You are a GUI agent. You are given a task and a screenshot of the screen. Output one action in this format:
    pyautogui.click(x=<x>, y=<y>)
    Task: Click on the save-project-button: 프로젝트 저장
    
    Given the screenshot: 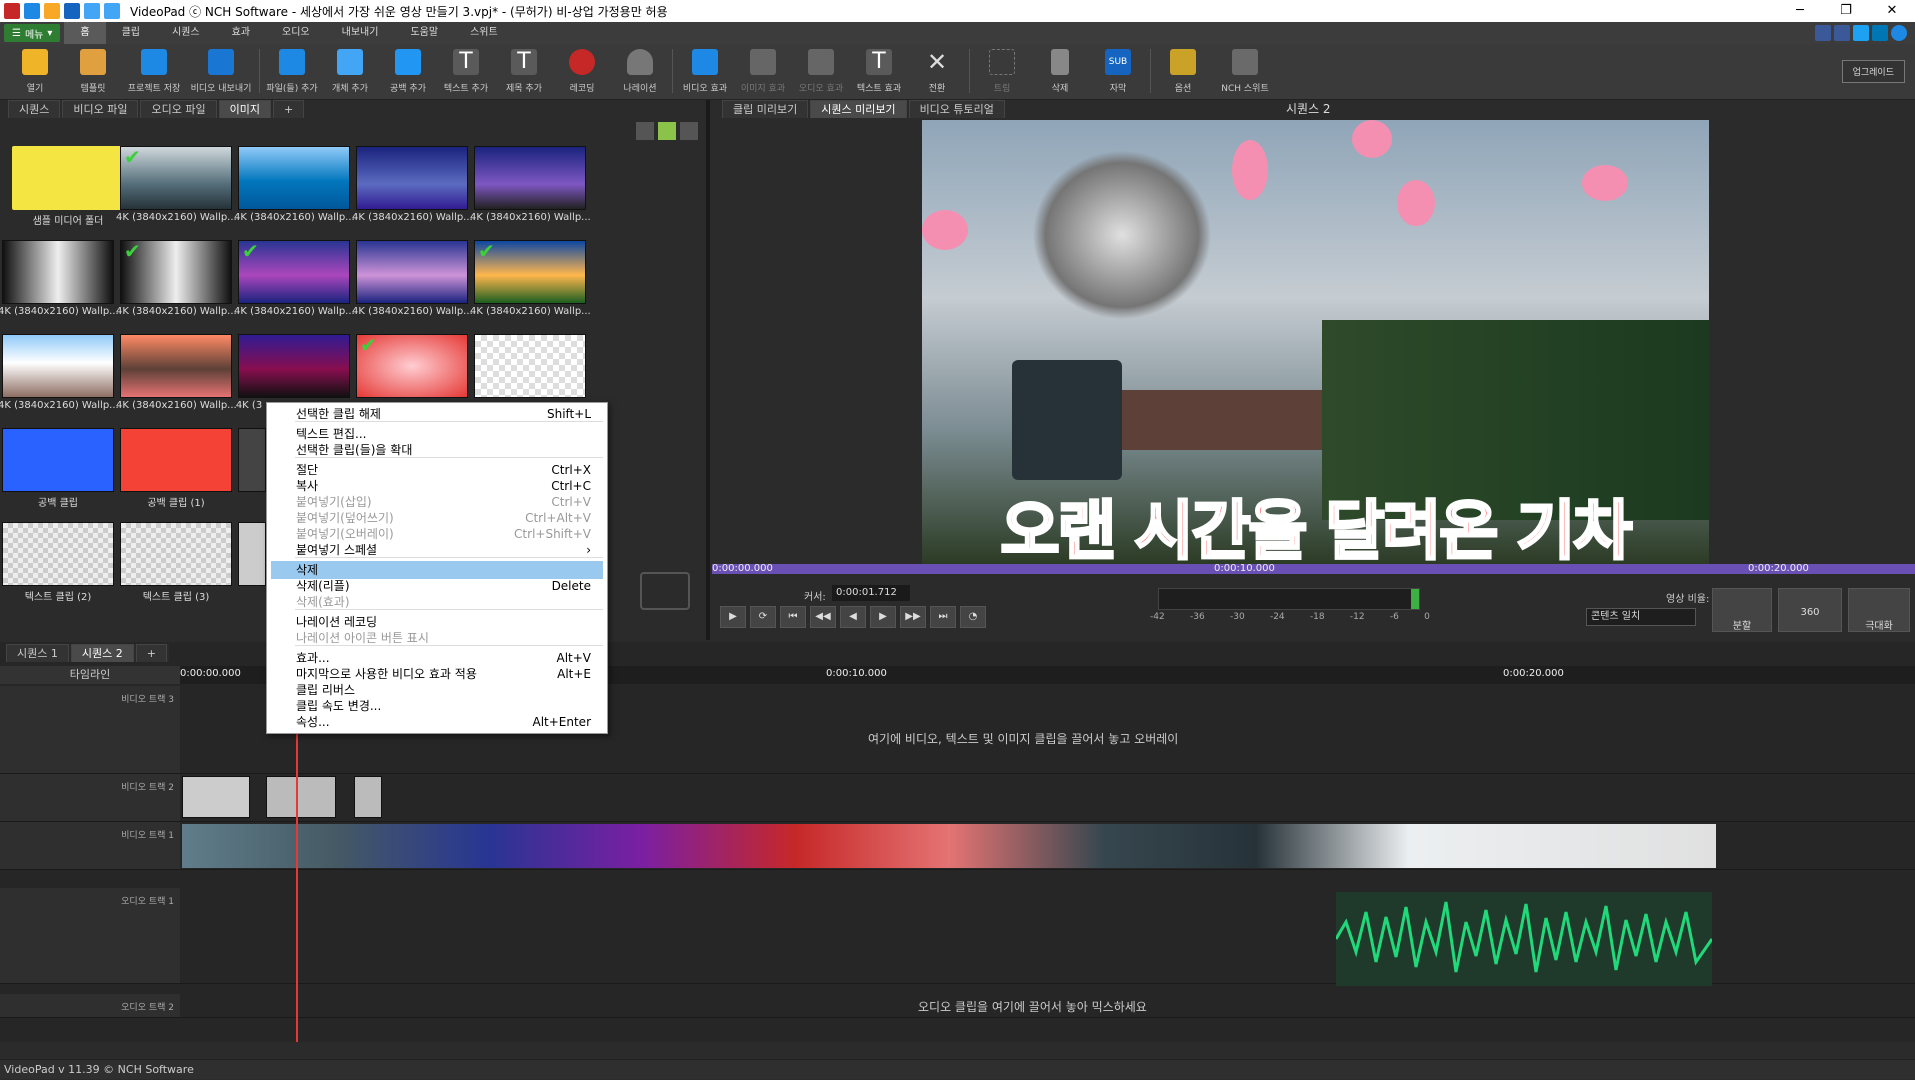 What is the action you would take?
    pyautogui.click(x=154, y=71)
    